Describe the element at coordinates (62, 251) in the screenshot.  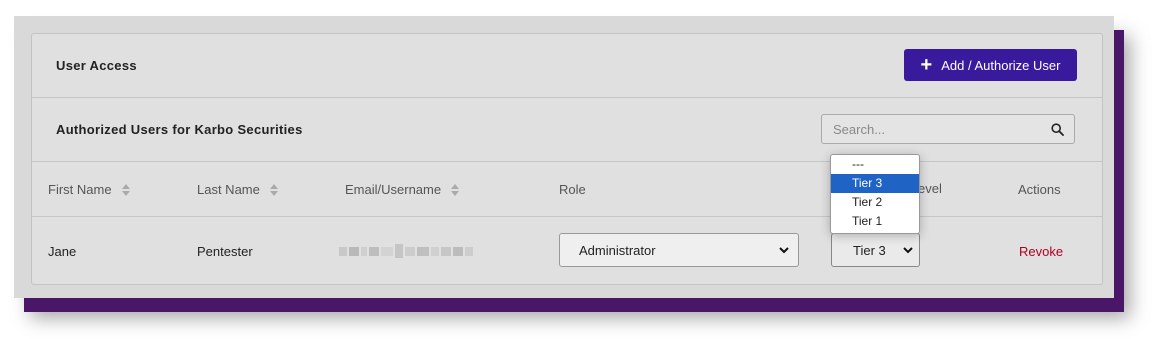
I see `cell-first-name: Jane` at that location.